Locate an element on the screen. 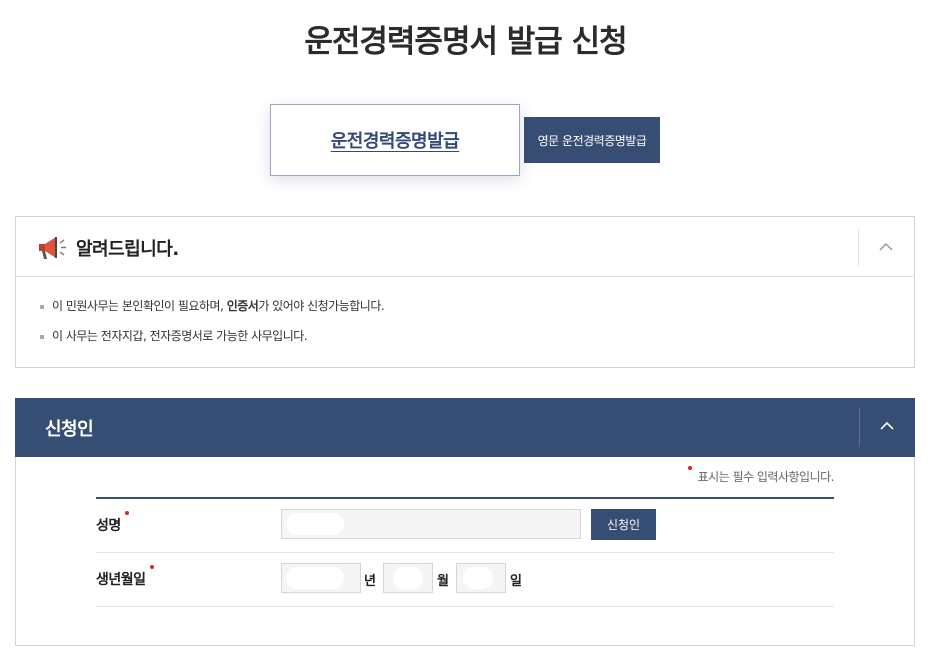  birth-month-input is located at coordinates (408, 578).